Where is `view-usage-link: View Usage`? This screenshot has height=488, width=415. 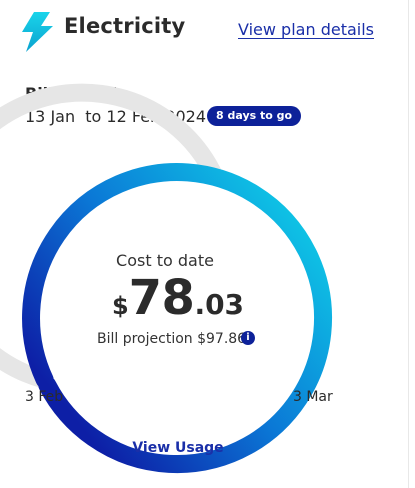
view-usage-link: View Usage is located at coordinates (178, 448).